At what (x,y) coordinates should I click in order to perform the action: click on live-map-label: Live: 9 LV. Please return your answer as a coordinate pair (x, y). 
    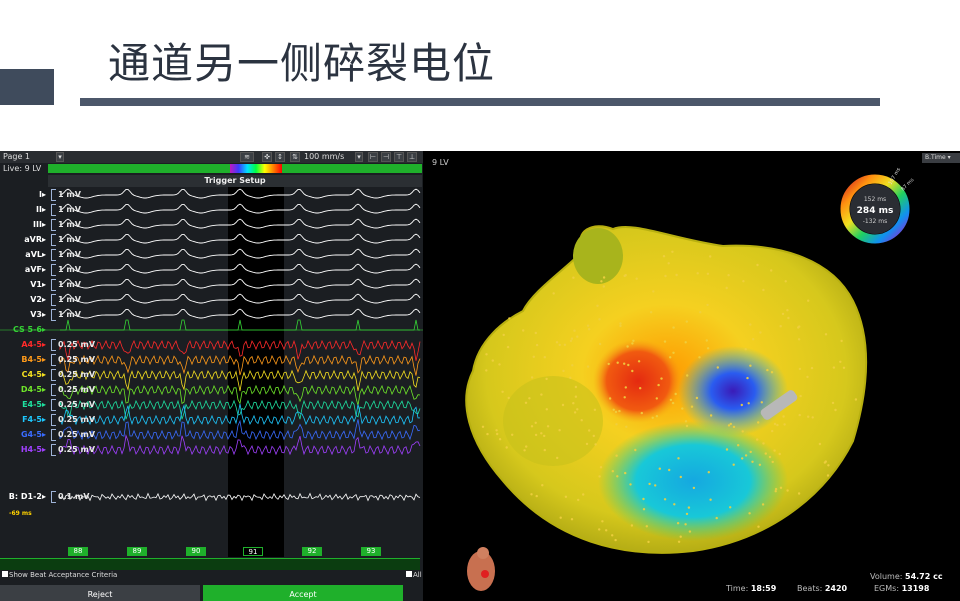
    Looking at the image, I should click on (22, 168).